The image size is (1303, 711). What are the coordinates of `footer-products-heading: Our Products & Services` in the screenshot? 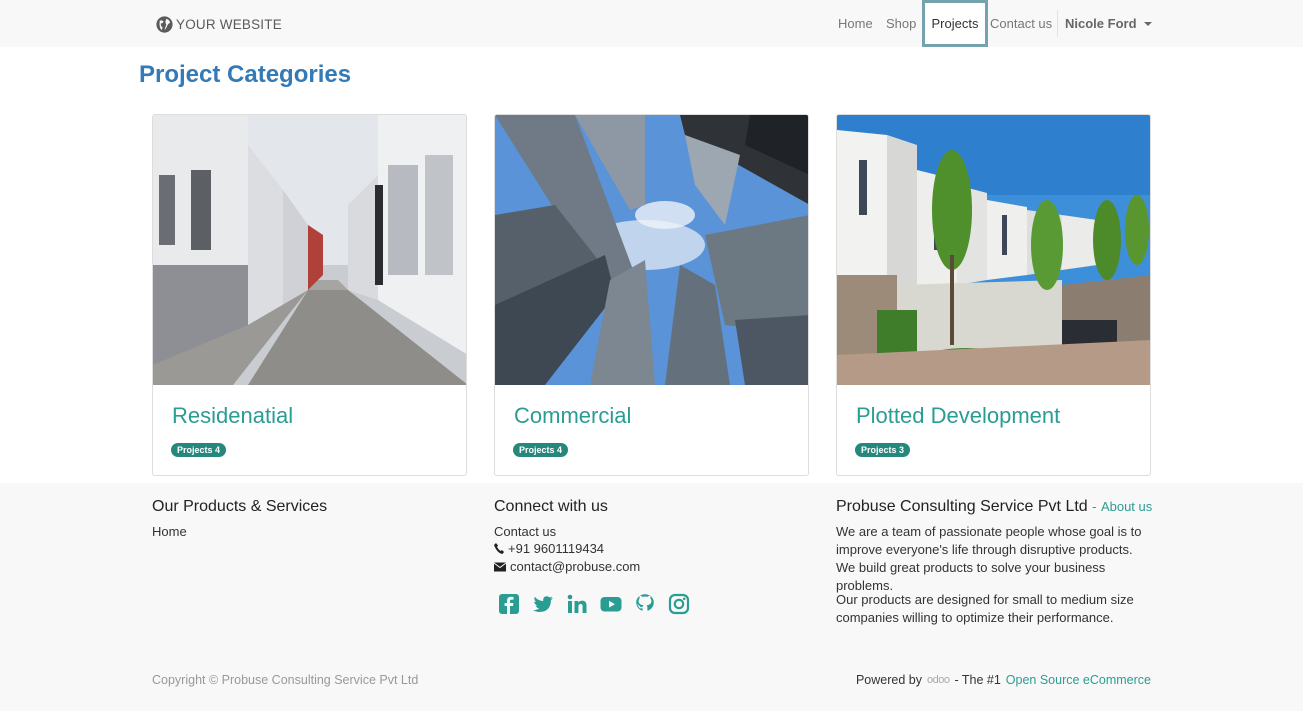 It's located at (240, 506).